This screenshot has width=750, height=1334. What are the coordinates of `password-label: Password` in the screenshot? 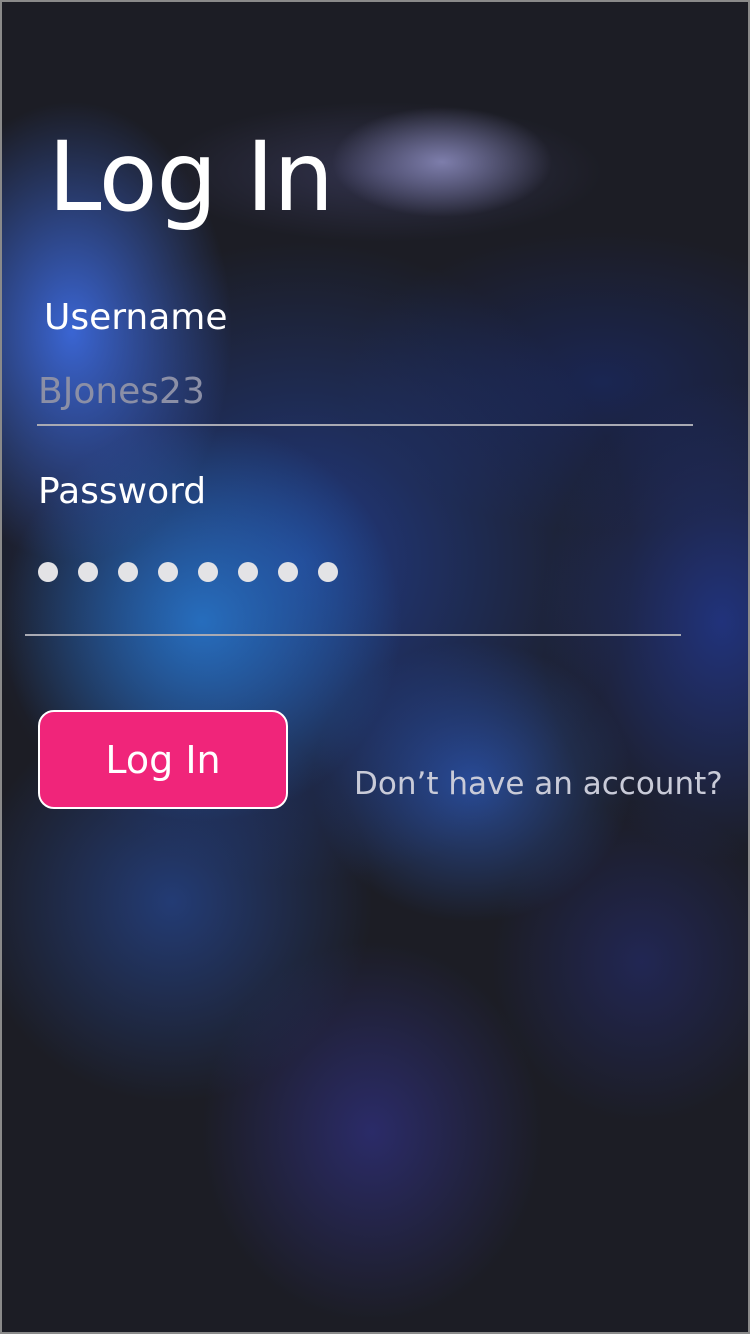 It's located at (122, 491).